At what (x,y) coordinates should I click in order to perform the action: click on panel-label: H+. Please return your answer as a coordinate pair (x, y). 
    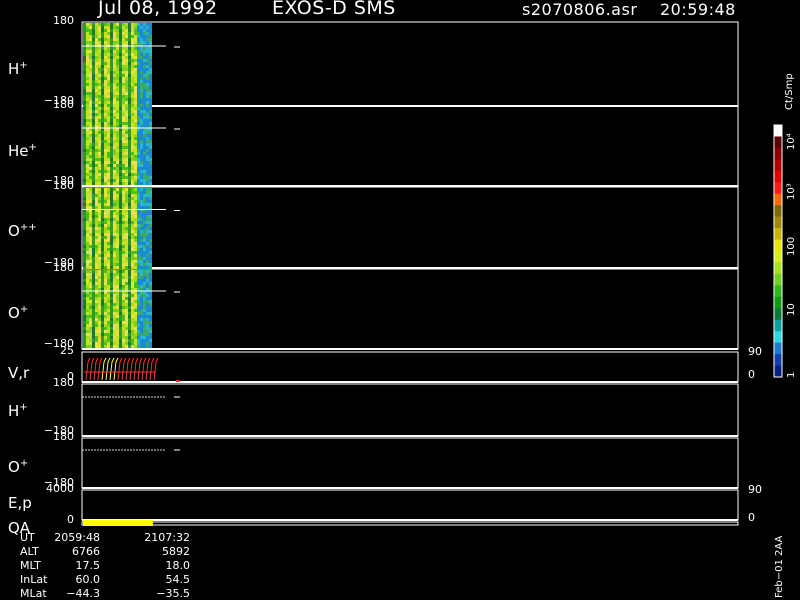
    Looking at the image, I should click on (18, 69).